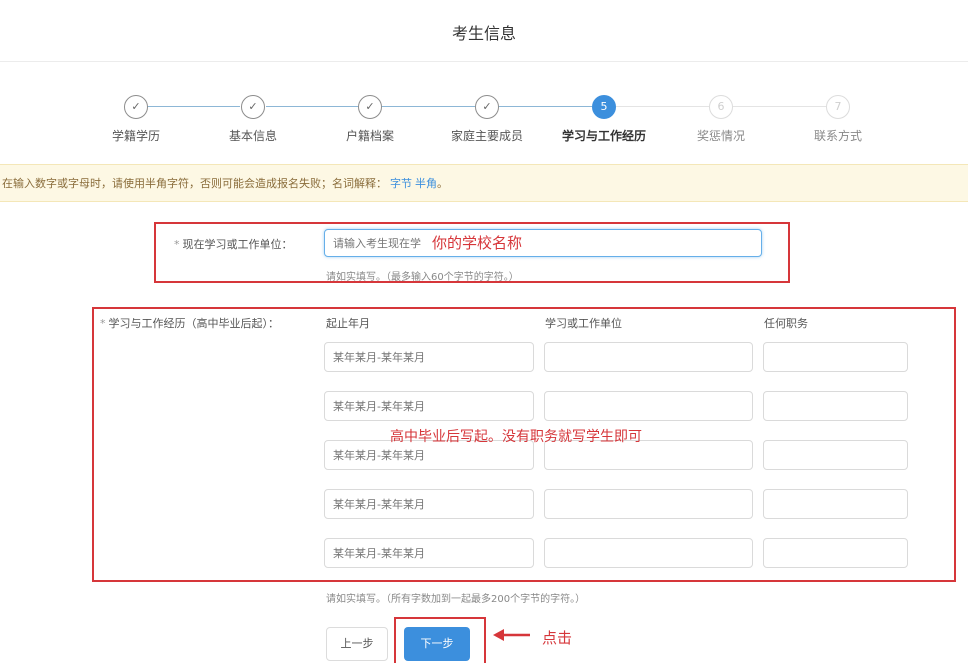 The width and height of the screenshot is (968, 663). Describe the element at coordinates (370, 119) in the screenshot. I see `step-3: ✓ 户籍档案` at that location.